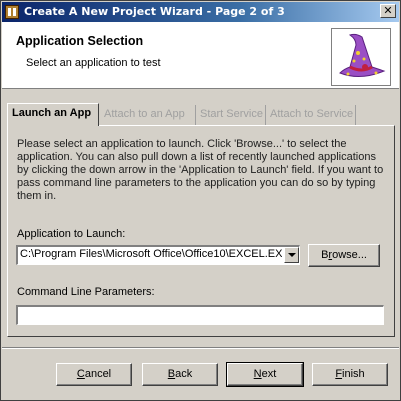  Describe the element at coordinates (171, 374) in the screenshot. I see `back-label-a: B` at that location.